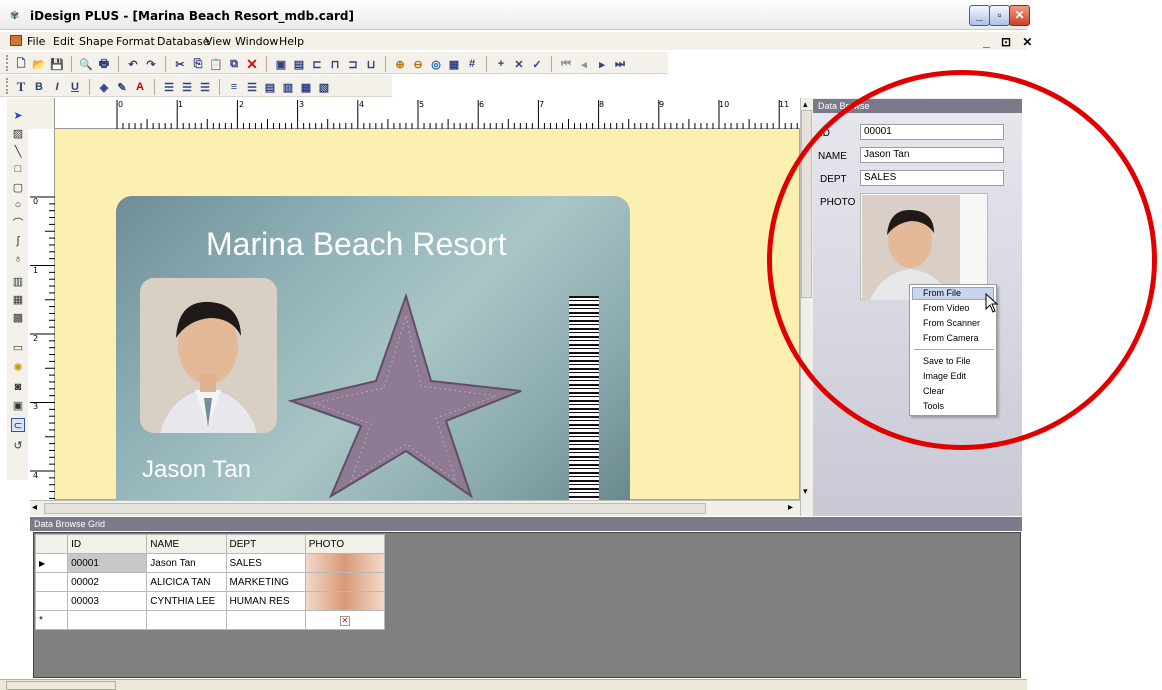 Image resolution: width=1162 pixels, height=690 pixels. Describe the element at coordinates (805, 104) in the screenshot. I see `scroll-up-icon: ▴` at that location.